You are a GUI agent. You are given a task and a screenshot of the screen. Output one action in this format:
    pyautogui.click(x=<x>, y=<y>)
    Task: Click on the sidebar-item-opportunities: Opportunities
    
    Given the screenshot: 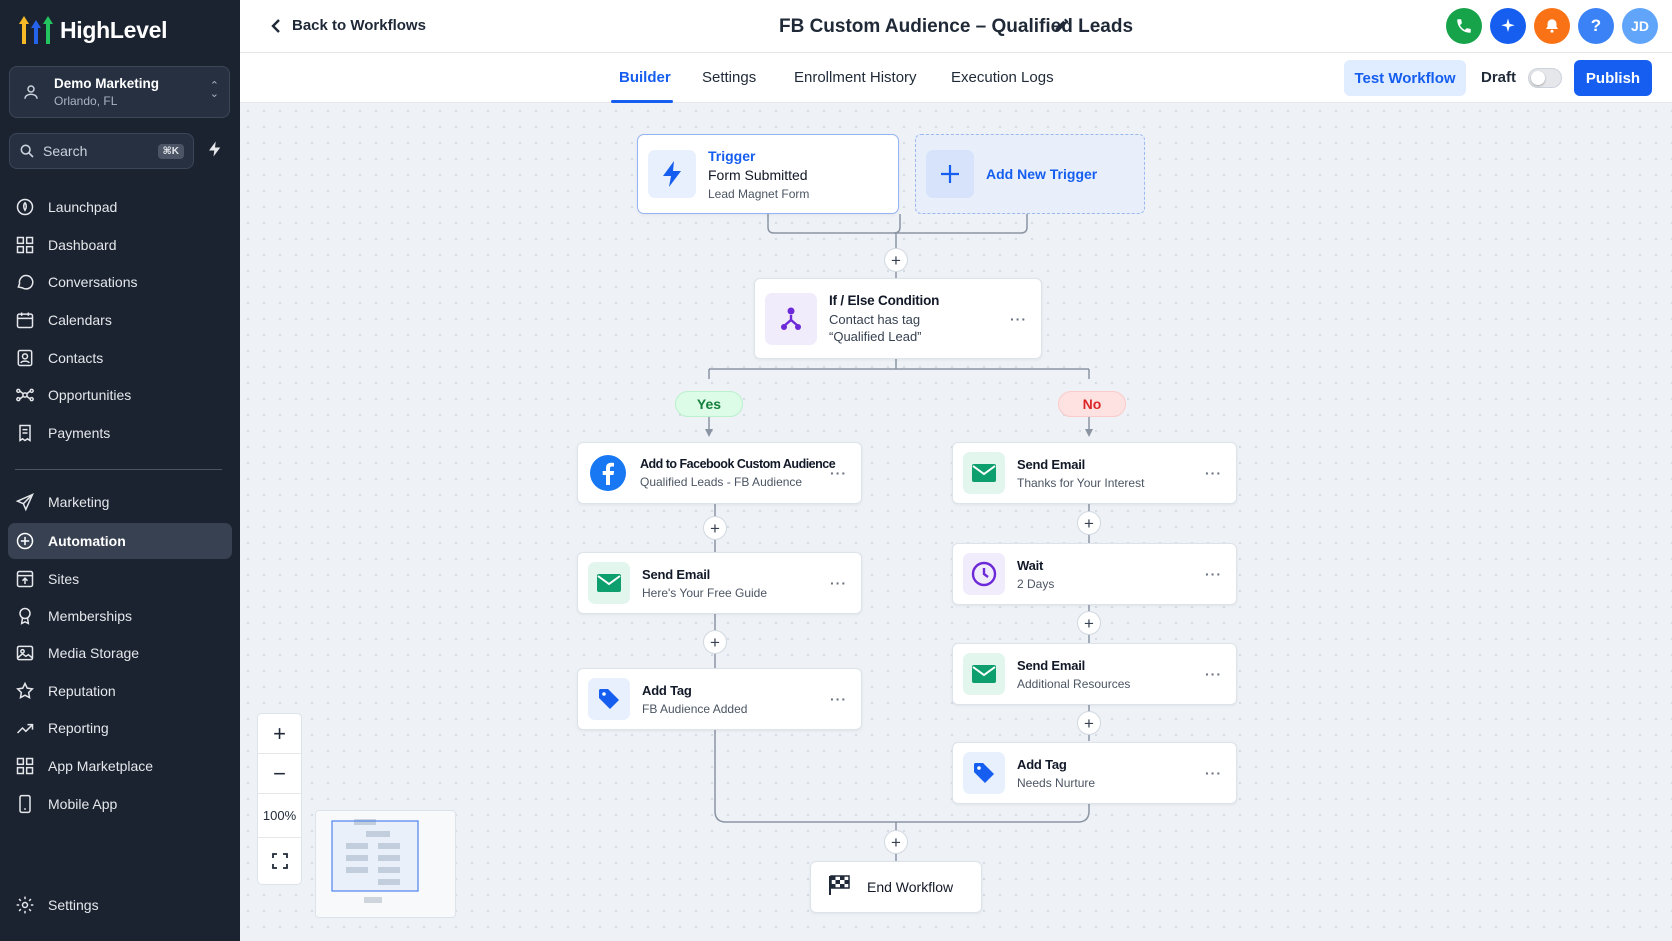 What is the action you would take?
    pyautogui.click(x=120, y=395)
    